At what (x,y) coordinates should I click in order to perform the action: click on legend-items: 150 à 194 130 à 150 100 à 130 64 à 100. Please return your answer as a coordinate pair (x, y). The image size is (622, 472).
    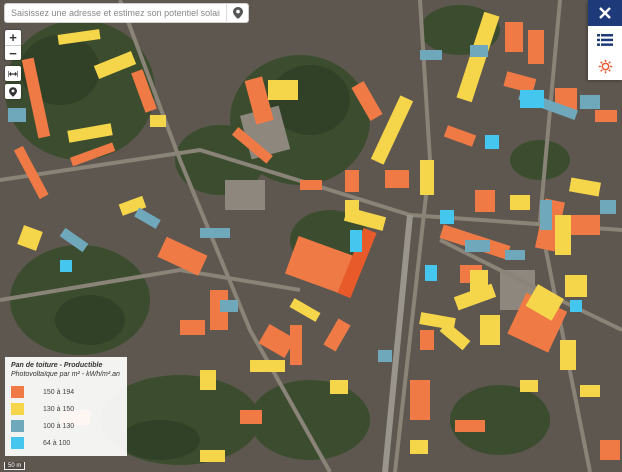
    Looking at the image, I should click on (66, 418).